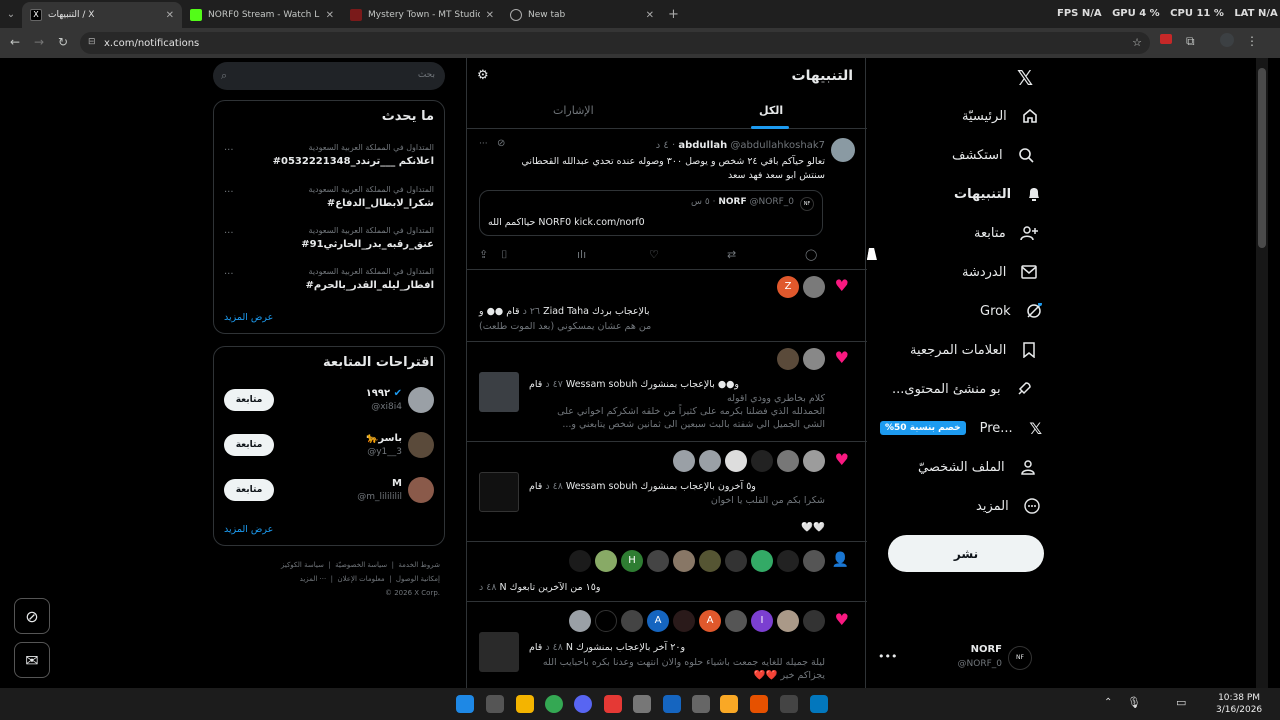 The image size is (1280, 720). I want to click on nav-chat: الدردشة, so click(1109, 272).